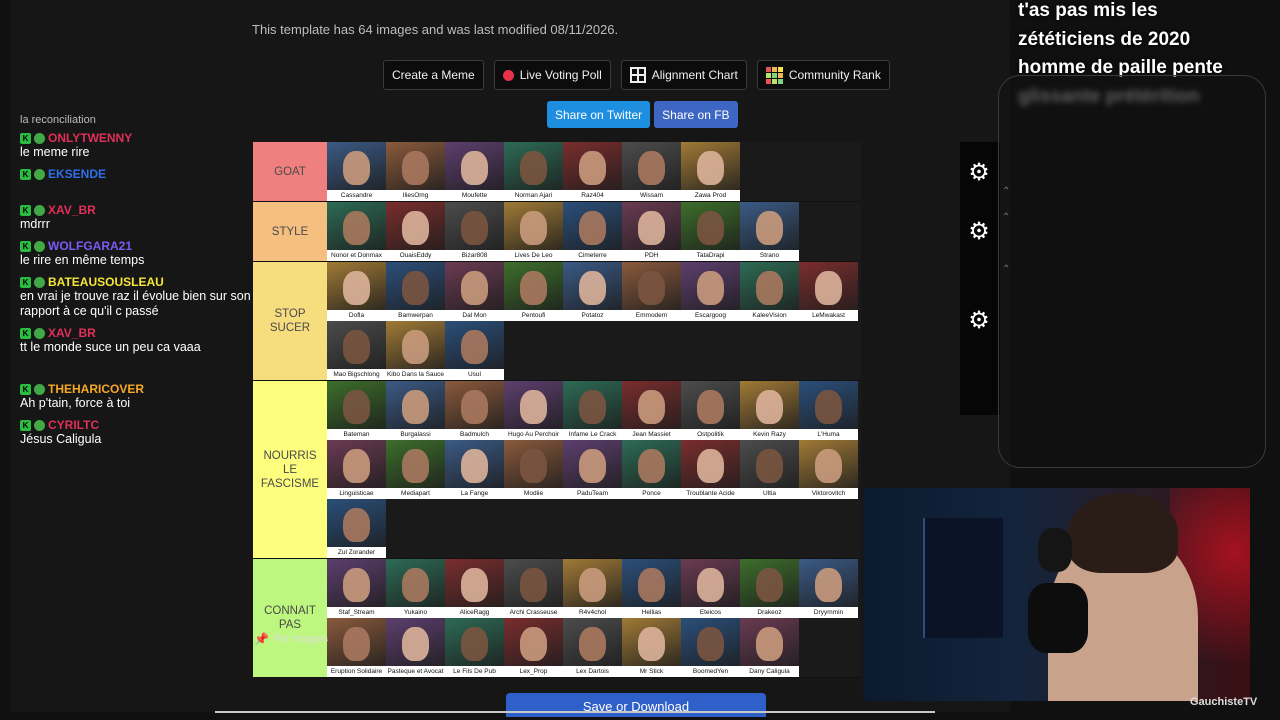 Image resolution: width=1280 pixels, height=720 pixels. I want to click on tier-tile: Kevin Razy, so click(769, 410).